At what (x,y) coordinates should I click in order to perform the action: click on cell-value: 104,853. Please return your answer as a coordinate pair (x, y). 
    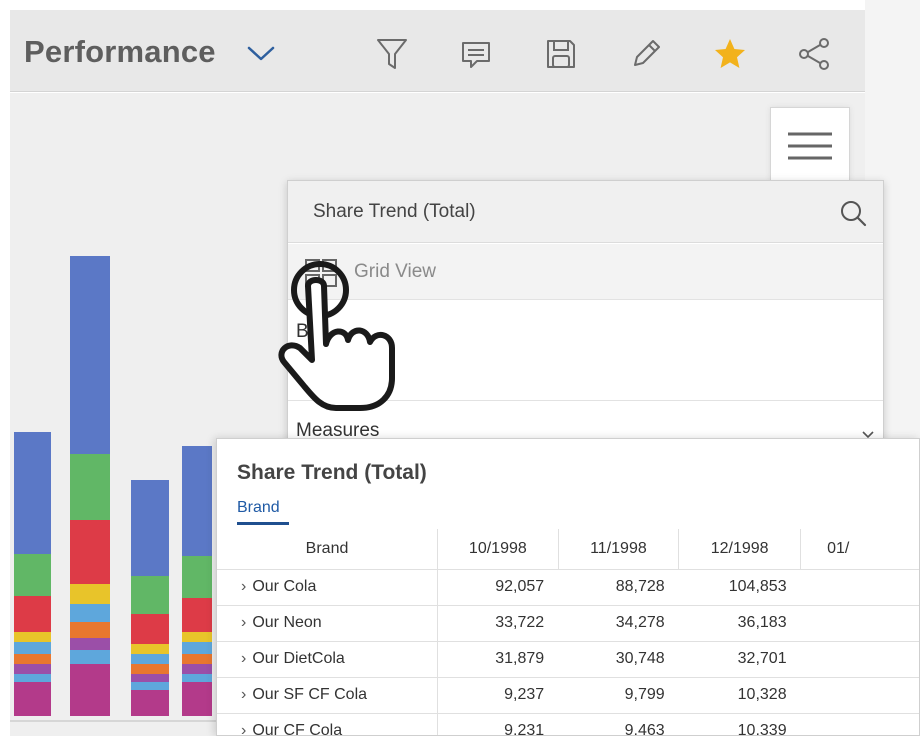
    Looking at the image, I should click on (739, 587).